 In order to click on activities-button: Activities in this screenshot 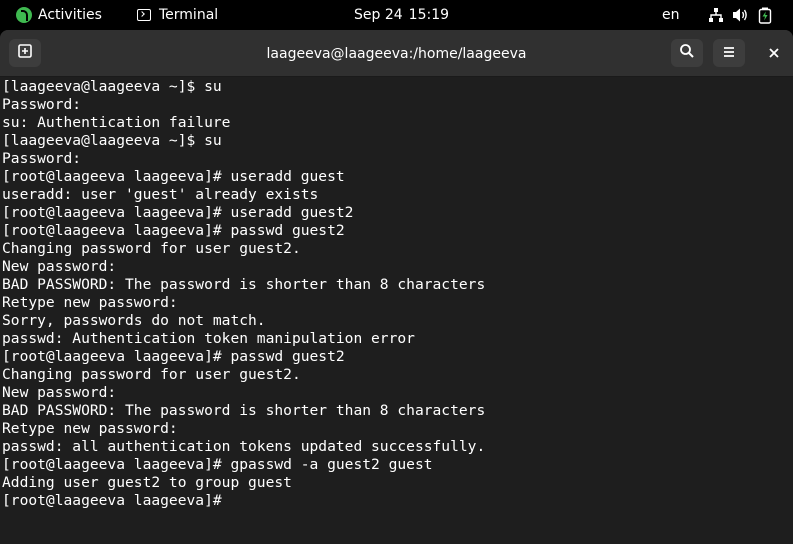, I will do `click(59, 15)`.